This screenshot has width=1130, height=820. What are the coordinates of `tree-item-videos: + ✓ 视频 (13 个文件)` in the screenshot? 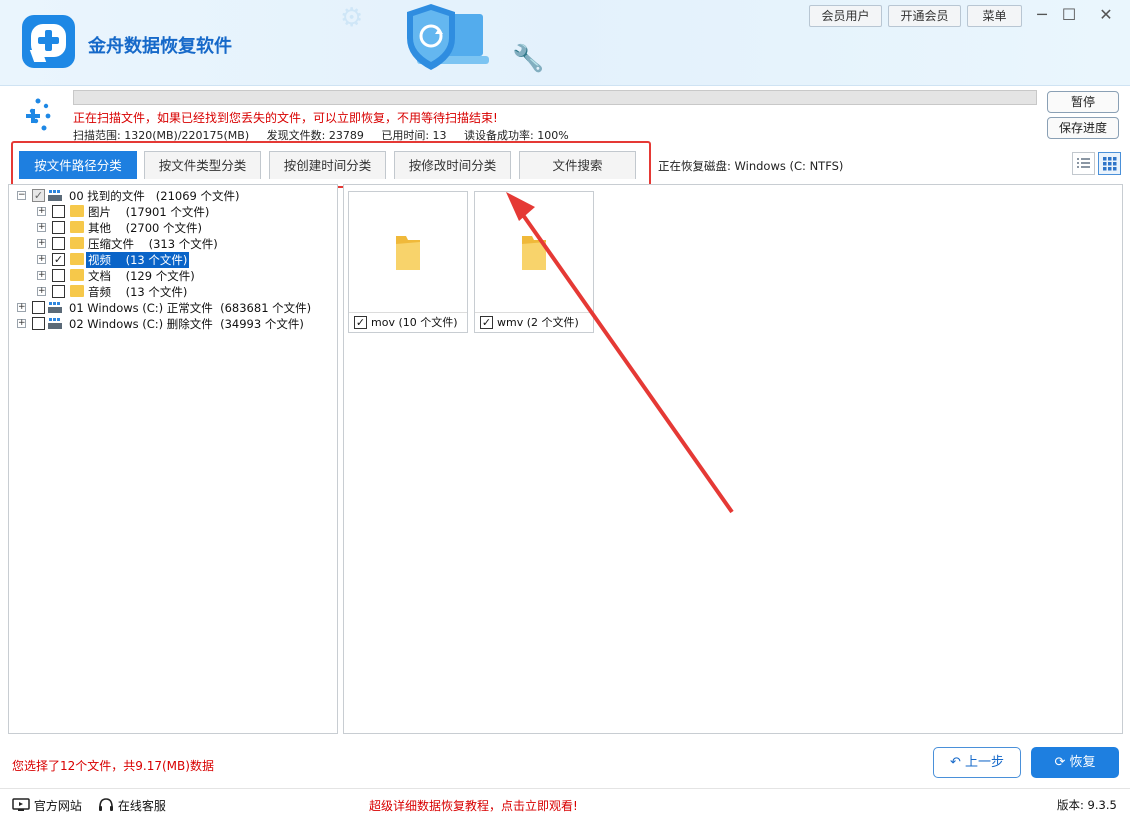 It's located at (169, 260).